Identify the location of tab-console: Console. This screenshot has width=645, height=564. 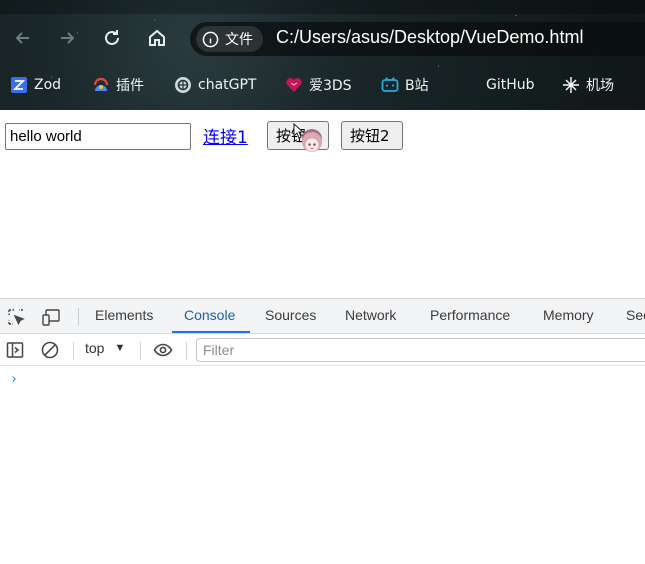
(209, 315).